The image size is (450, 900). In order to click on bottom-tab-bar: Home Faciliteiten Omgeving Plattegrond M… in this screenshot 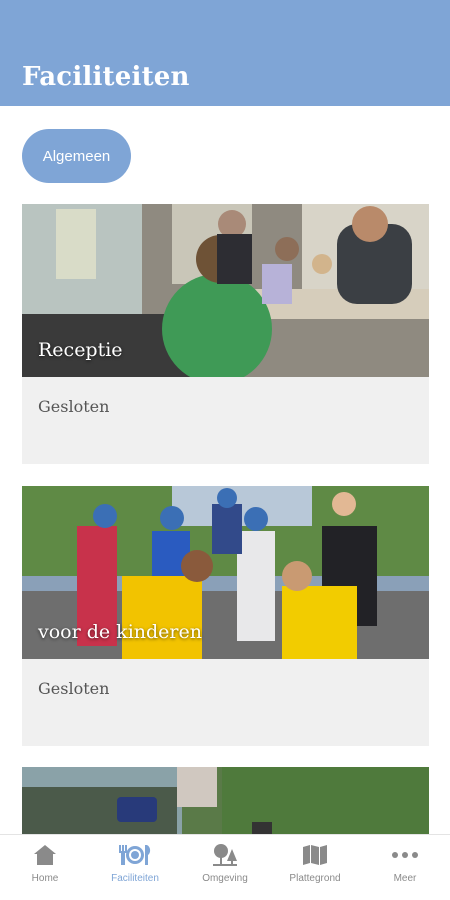, I will do `click(225, 867)`.